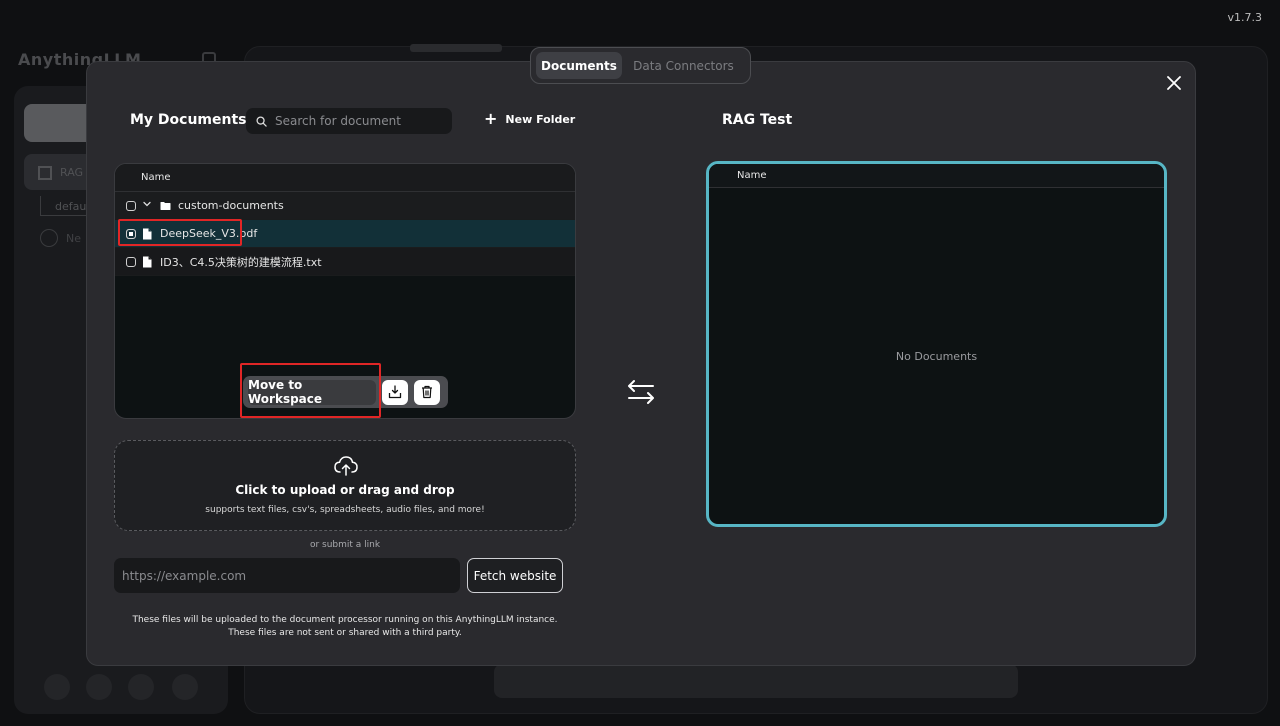 This screenshot has width=1280, height=726. I want to click on modal-tabs: Documents Data Connectors, so click(640, 65).